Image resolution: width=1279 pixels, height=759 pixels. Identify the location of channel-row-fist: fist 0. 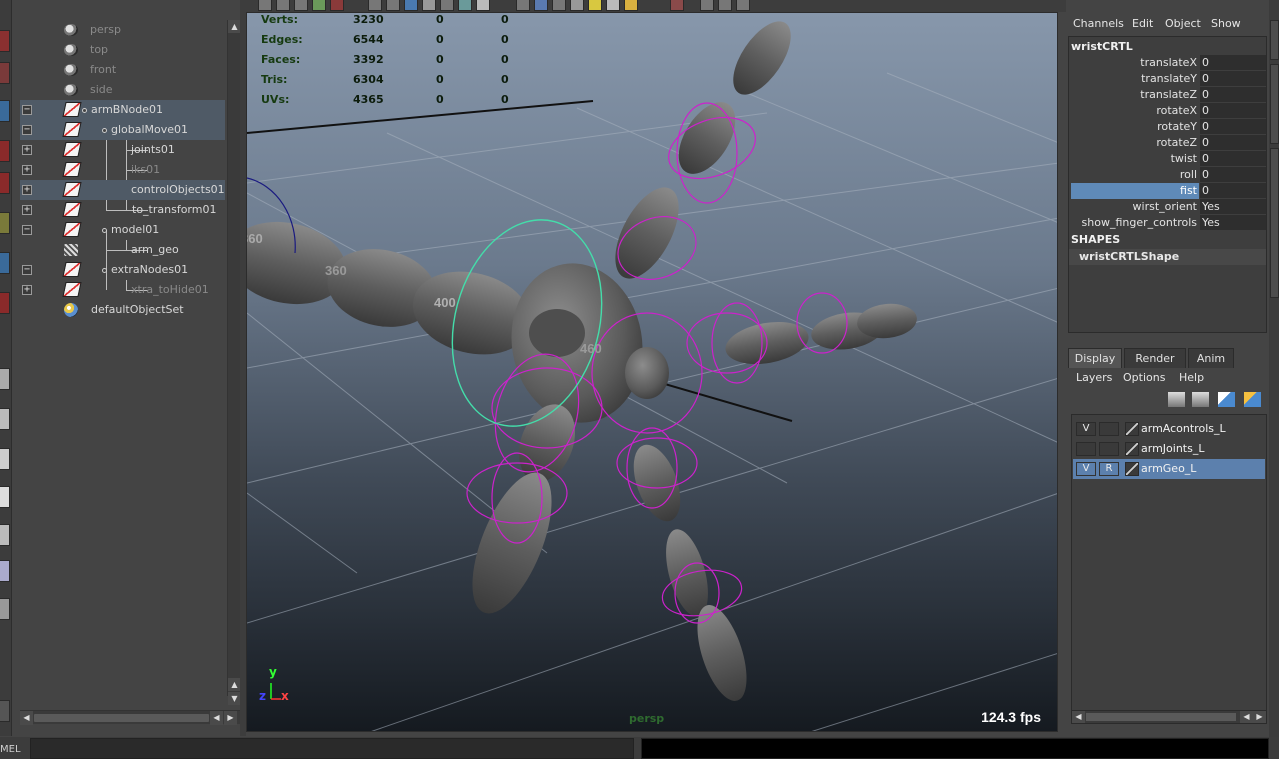
(1167, 191).